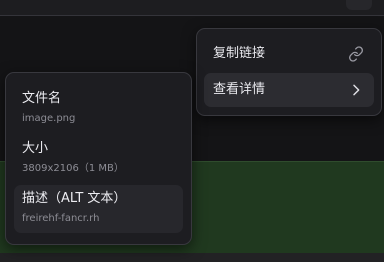 The width and height of the screenshot is (384, 262). Describe the element at coordinates (356, 54) in the screenshot. I see `link-icon` at that location.